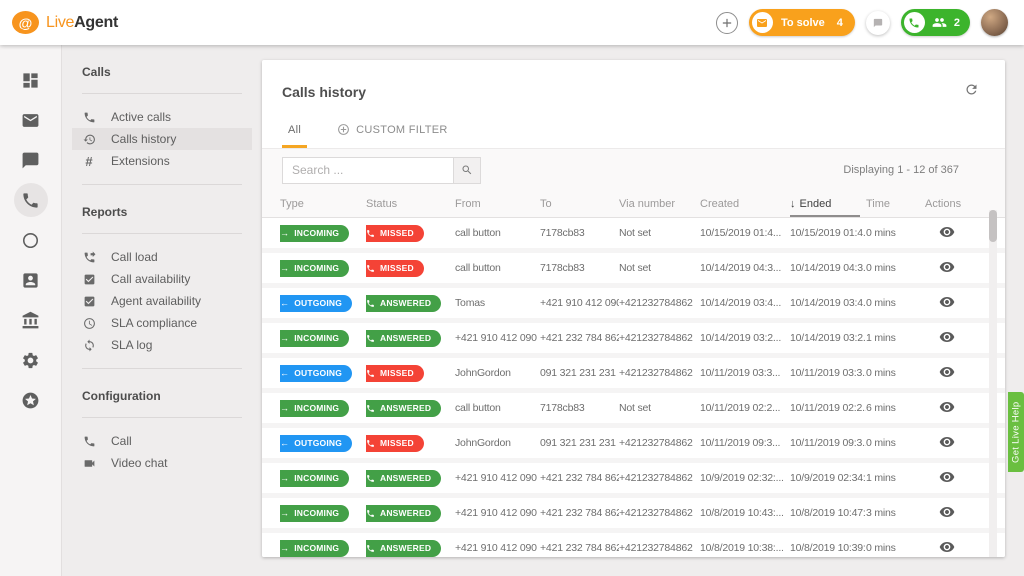  Describe the element at coordinates (497, 204) in the screenshot. I see `column-from: From` at that location.